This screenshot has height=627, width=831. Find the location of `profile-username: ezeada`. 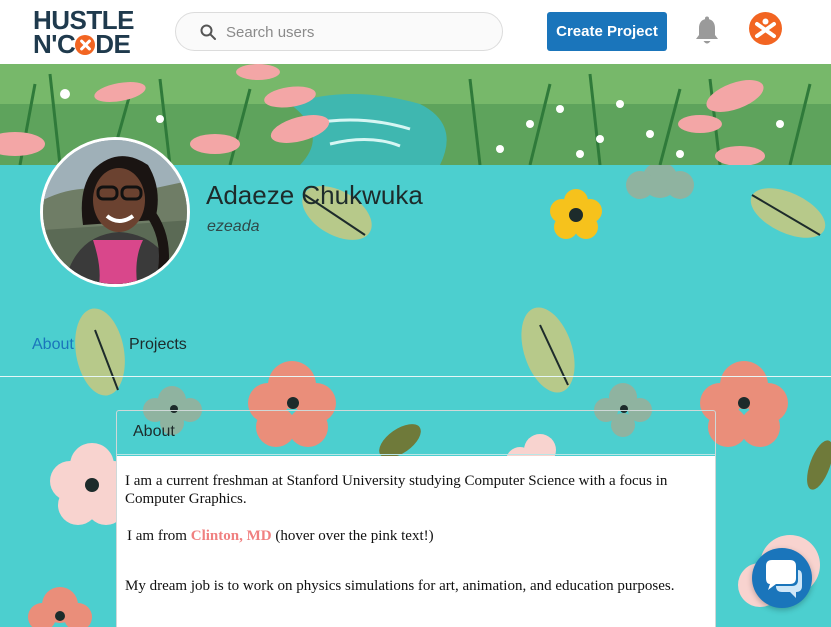

profile-username: ezeada is located at coordinates (233, 226).